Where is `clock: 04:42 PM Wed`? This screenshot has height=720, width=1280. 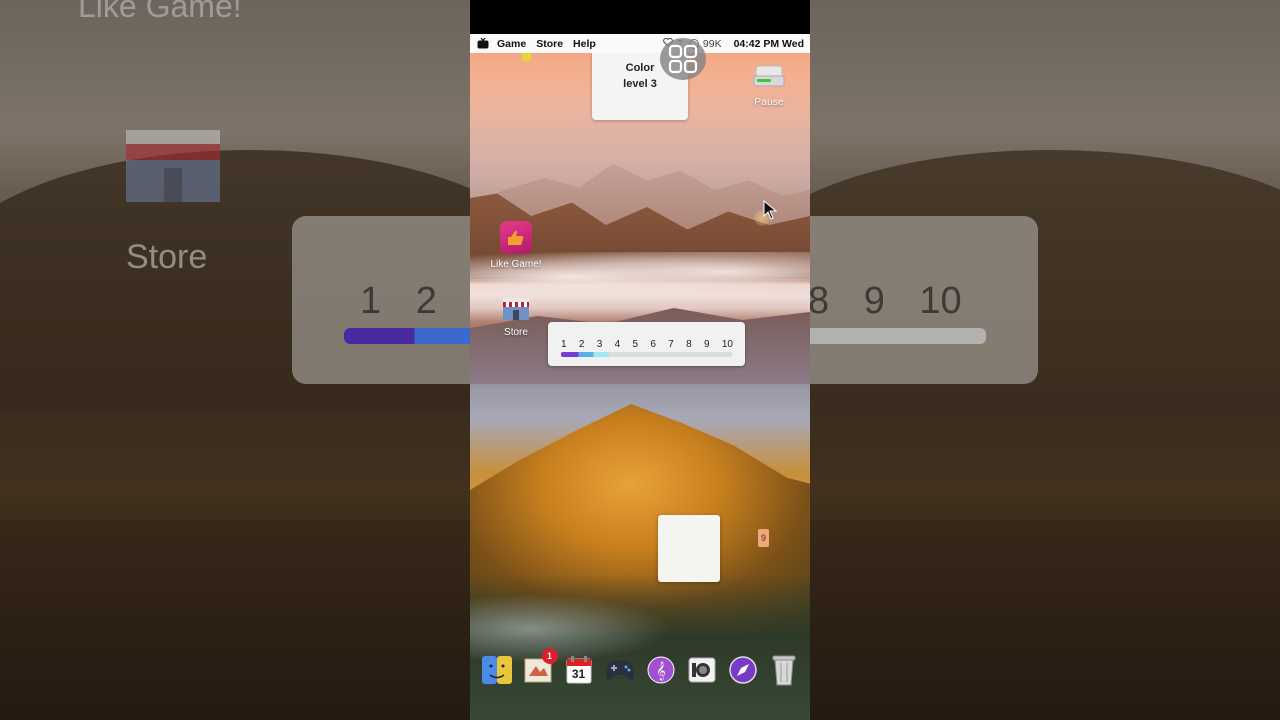
clock: 04:42 PM Wed is located at coordinates (768, 43).